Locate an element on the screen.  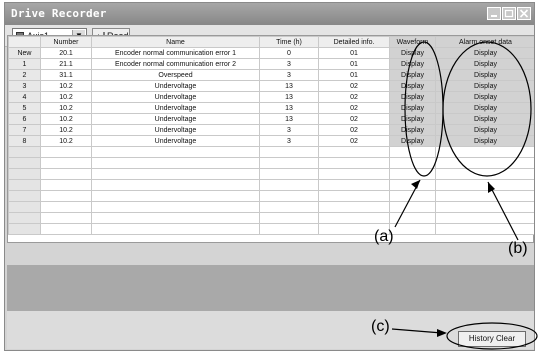
history-clear-button: History Clear is located at coordinates (492, 339).